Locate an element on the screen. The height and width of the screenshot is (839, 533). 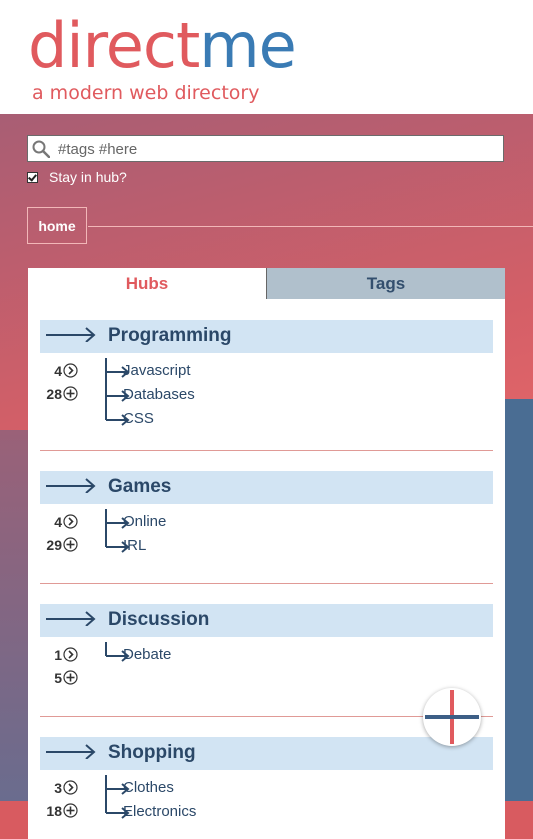
hub-title: Shopping is located at coordinates (152, 752).